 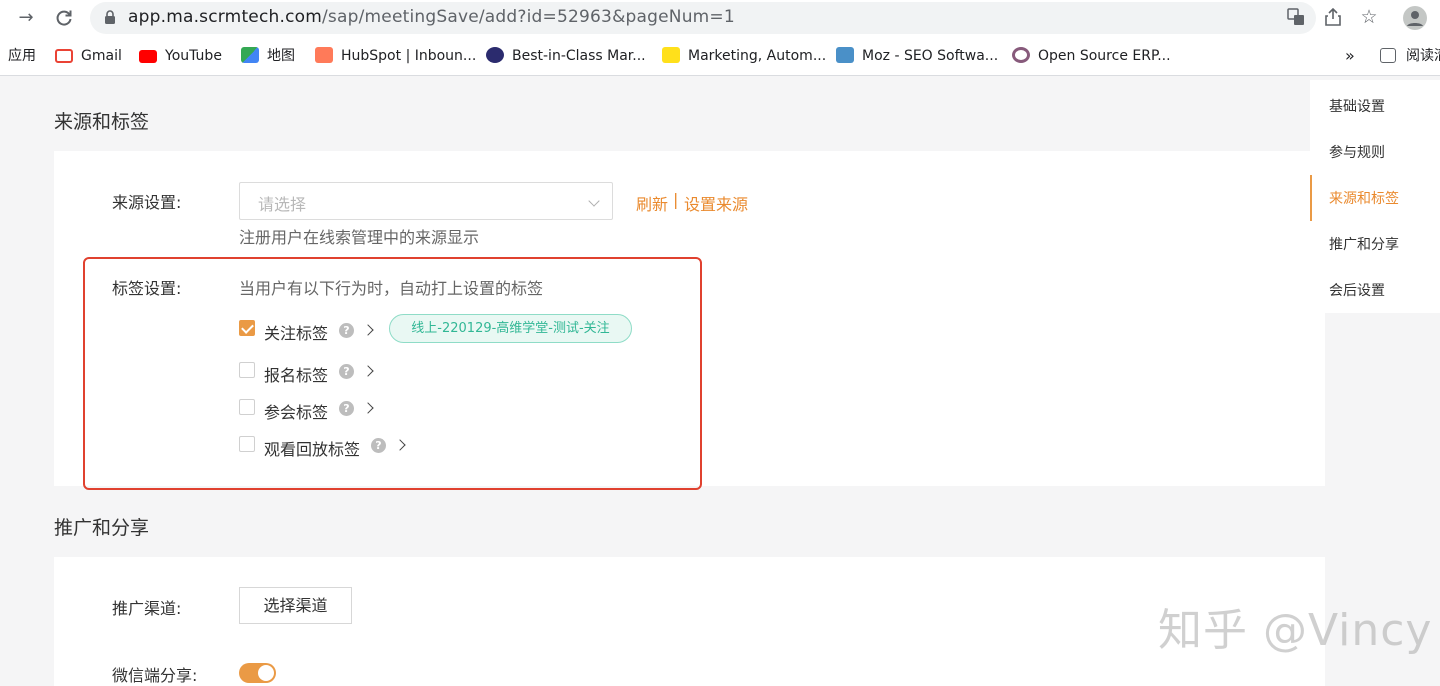 I want to click on select-channel-button: 选择渠道, so click(x=295, y=605).